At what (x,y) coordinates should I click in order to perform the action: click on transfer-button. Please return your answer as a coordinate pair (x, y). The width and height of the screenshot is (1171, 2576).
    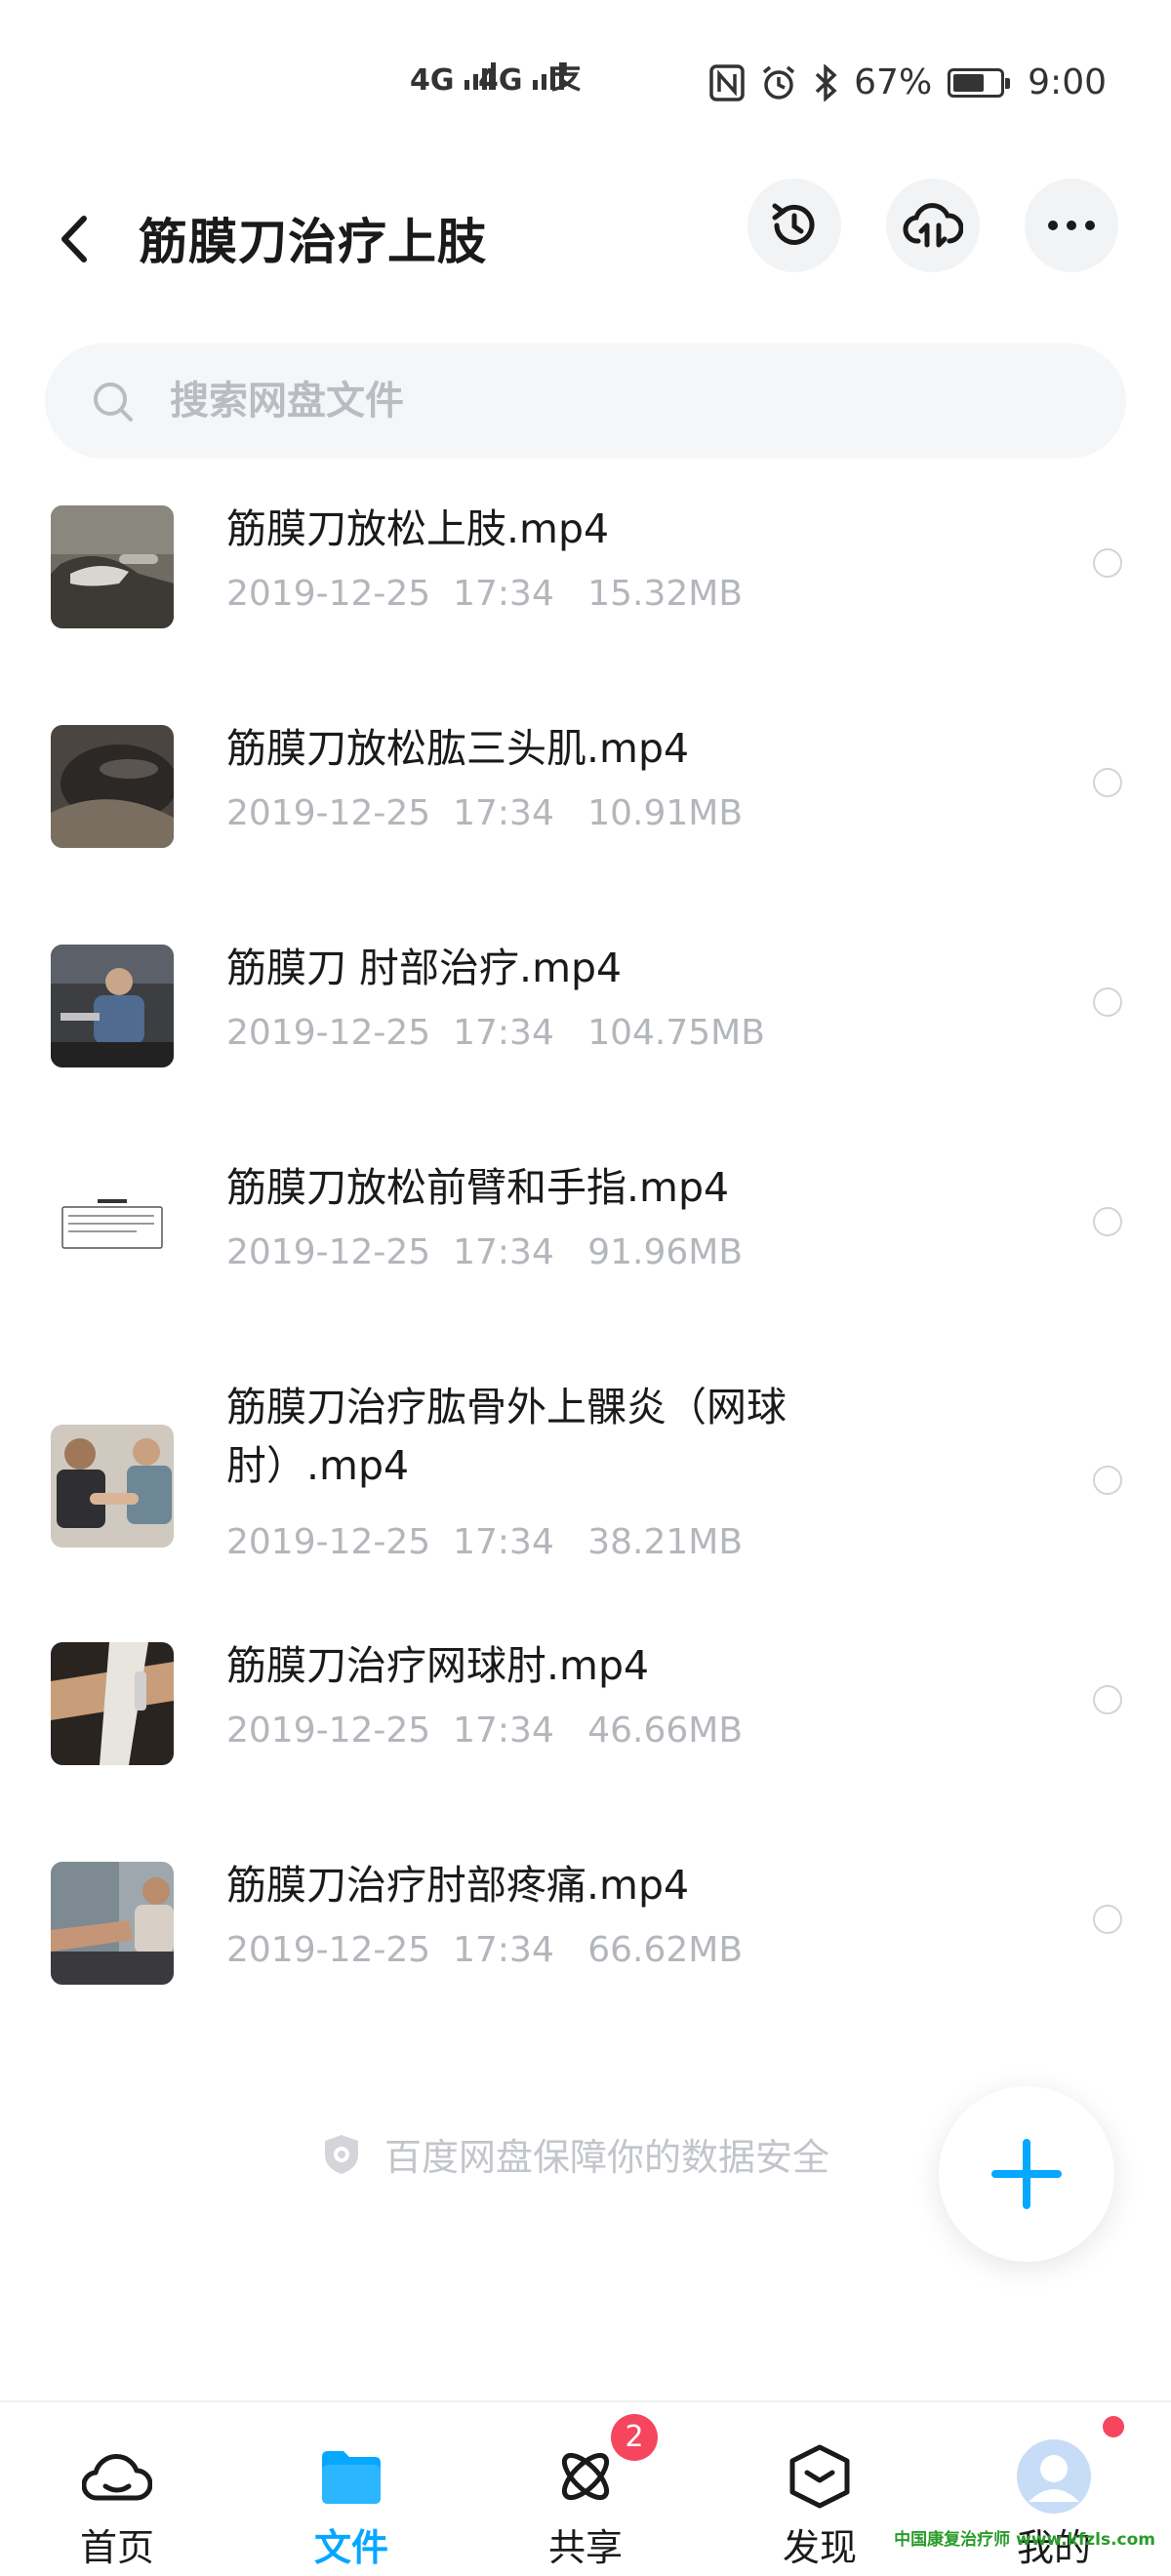
    Looking at the image, I should click on (933, 225).